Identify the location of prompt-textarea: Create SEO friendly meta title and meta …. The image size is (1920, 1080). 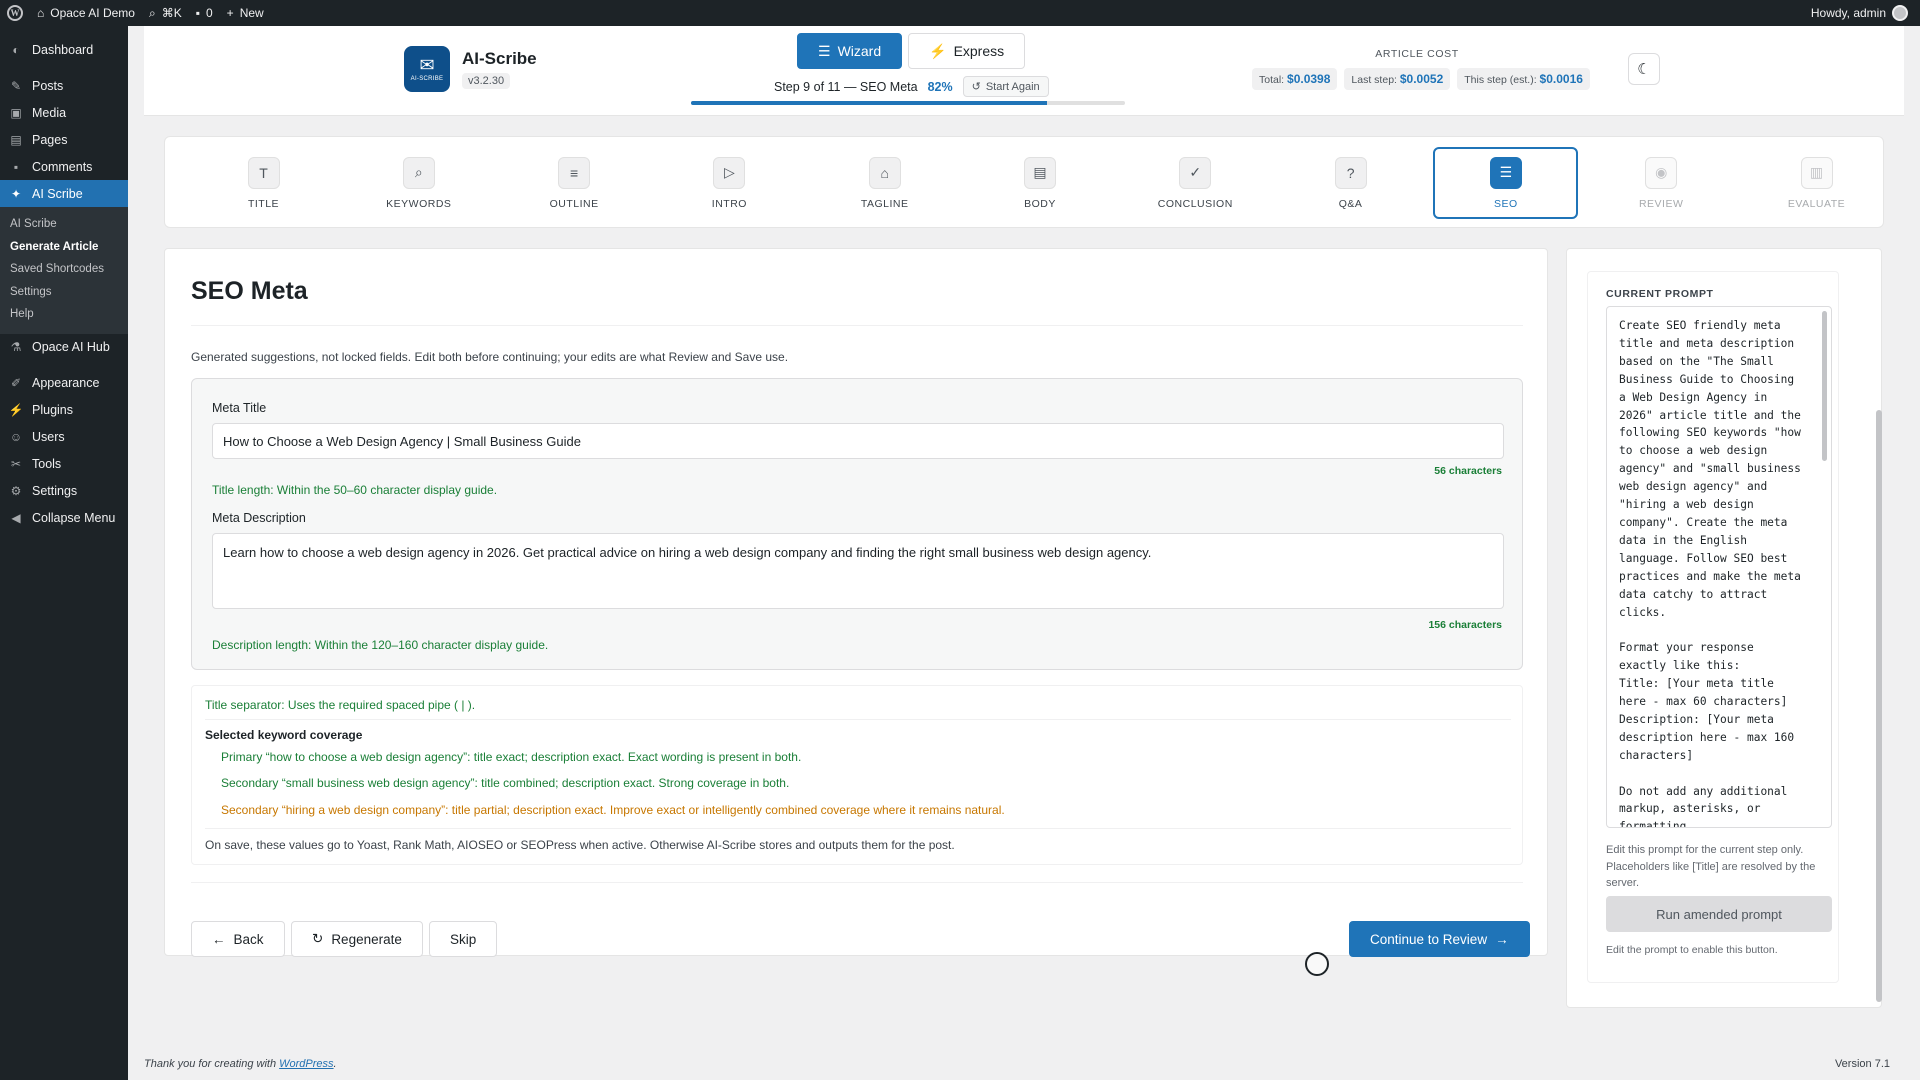
(1719, 567).